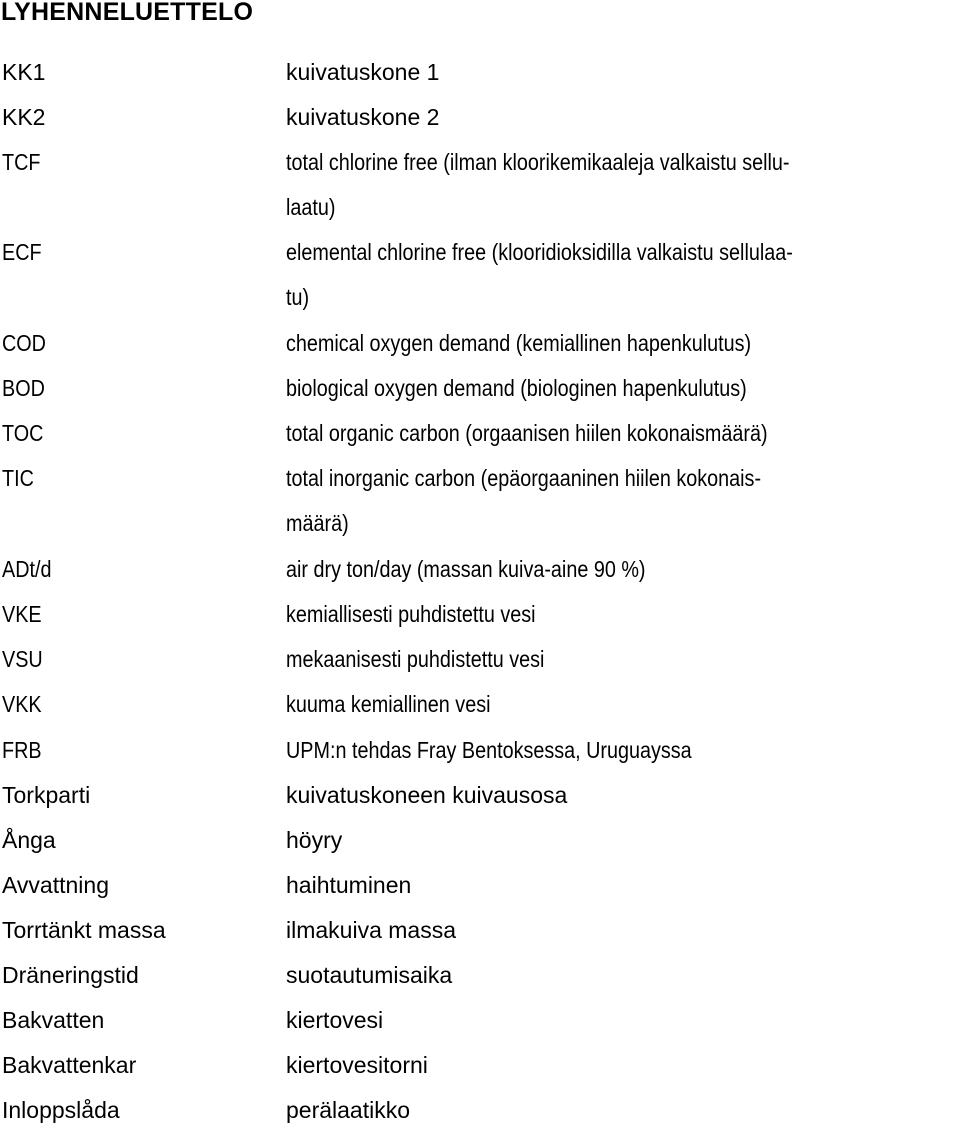 The height and width of the screenshot is (1141, 960). What do you see at coordinates (480, 1073) in the screenshot?
I see `list-item: Bakvattenkar kiertovesitorni` at bounding box center [480, 1073].